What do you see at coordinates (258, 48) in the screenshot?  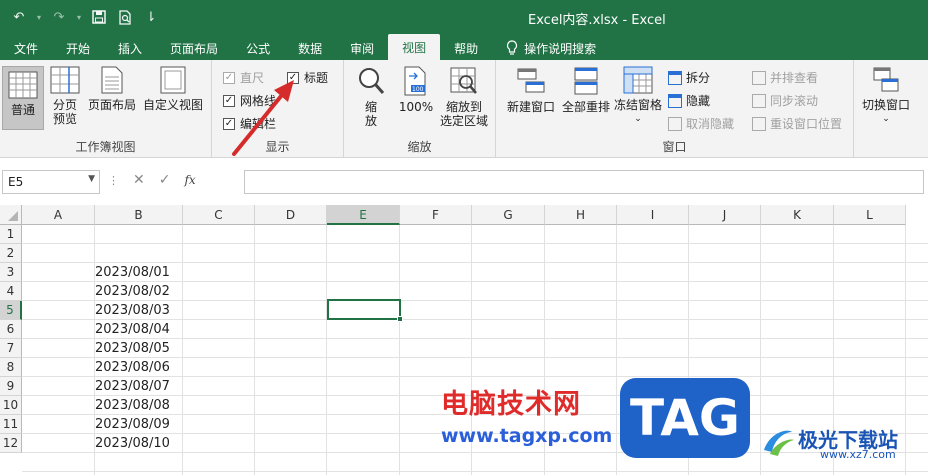 I see `tab-formulas: 公式` at bounding box center [258, 48].